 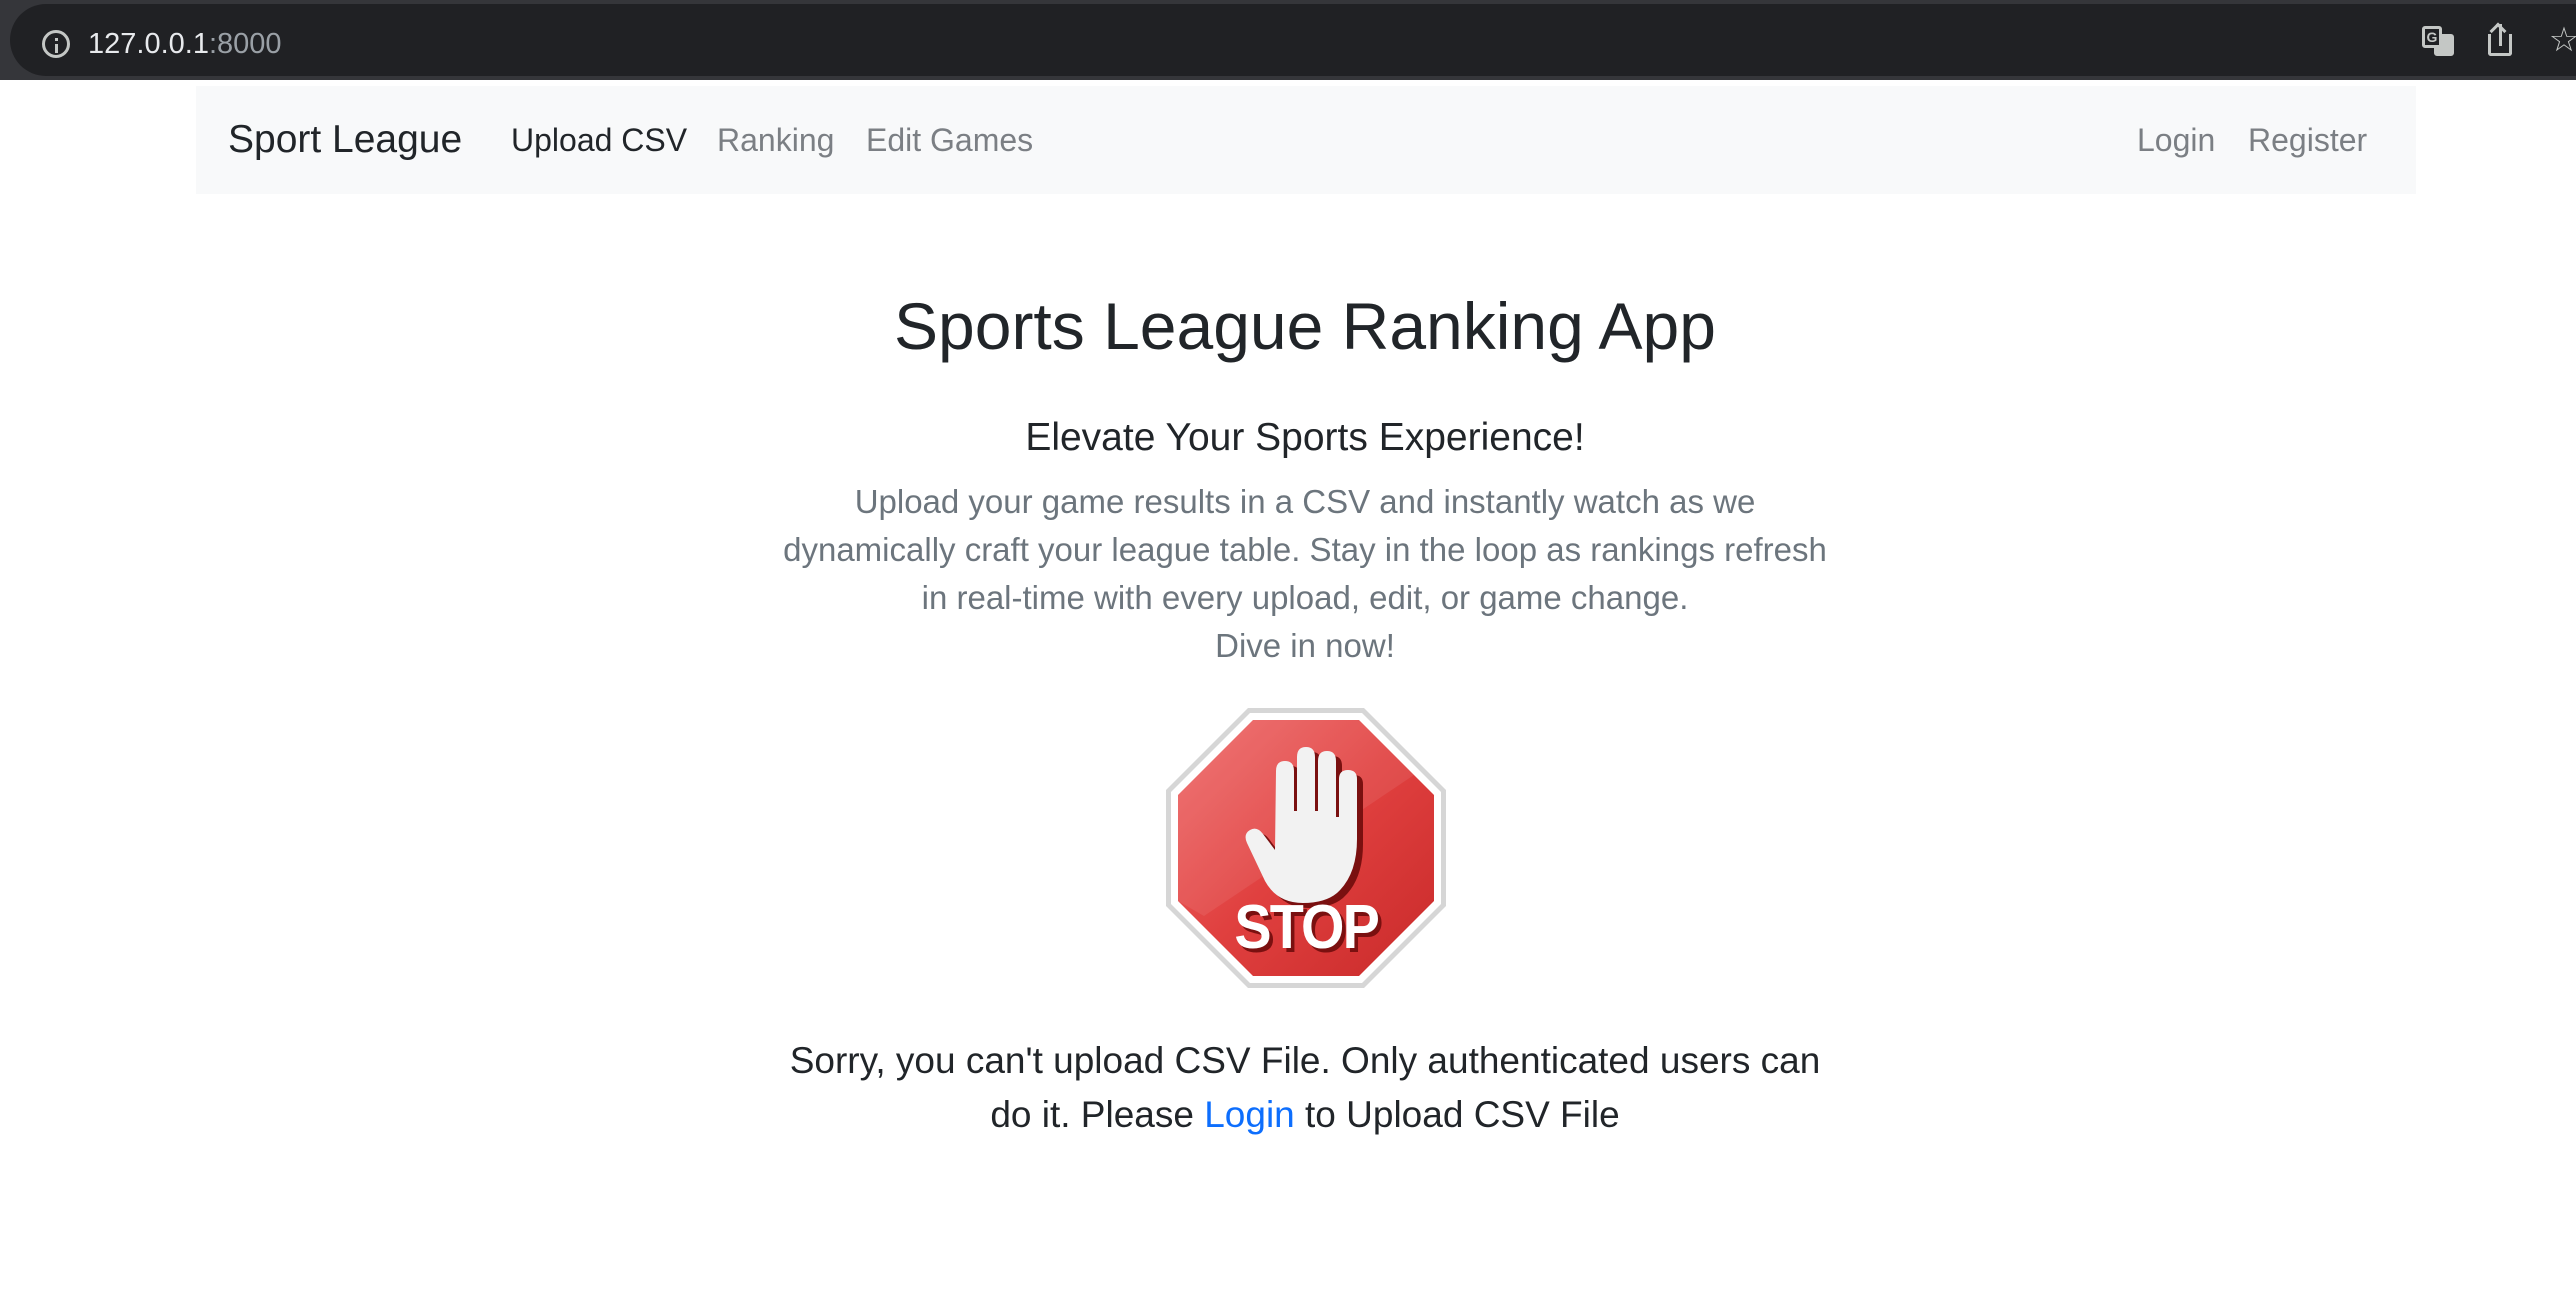 I want to click on address-bar: 127.0.0.1:8000, so click(x=1293, y=40).